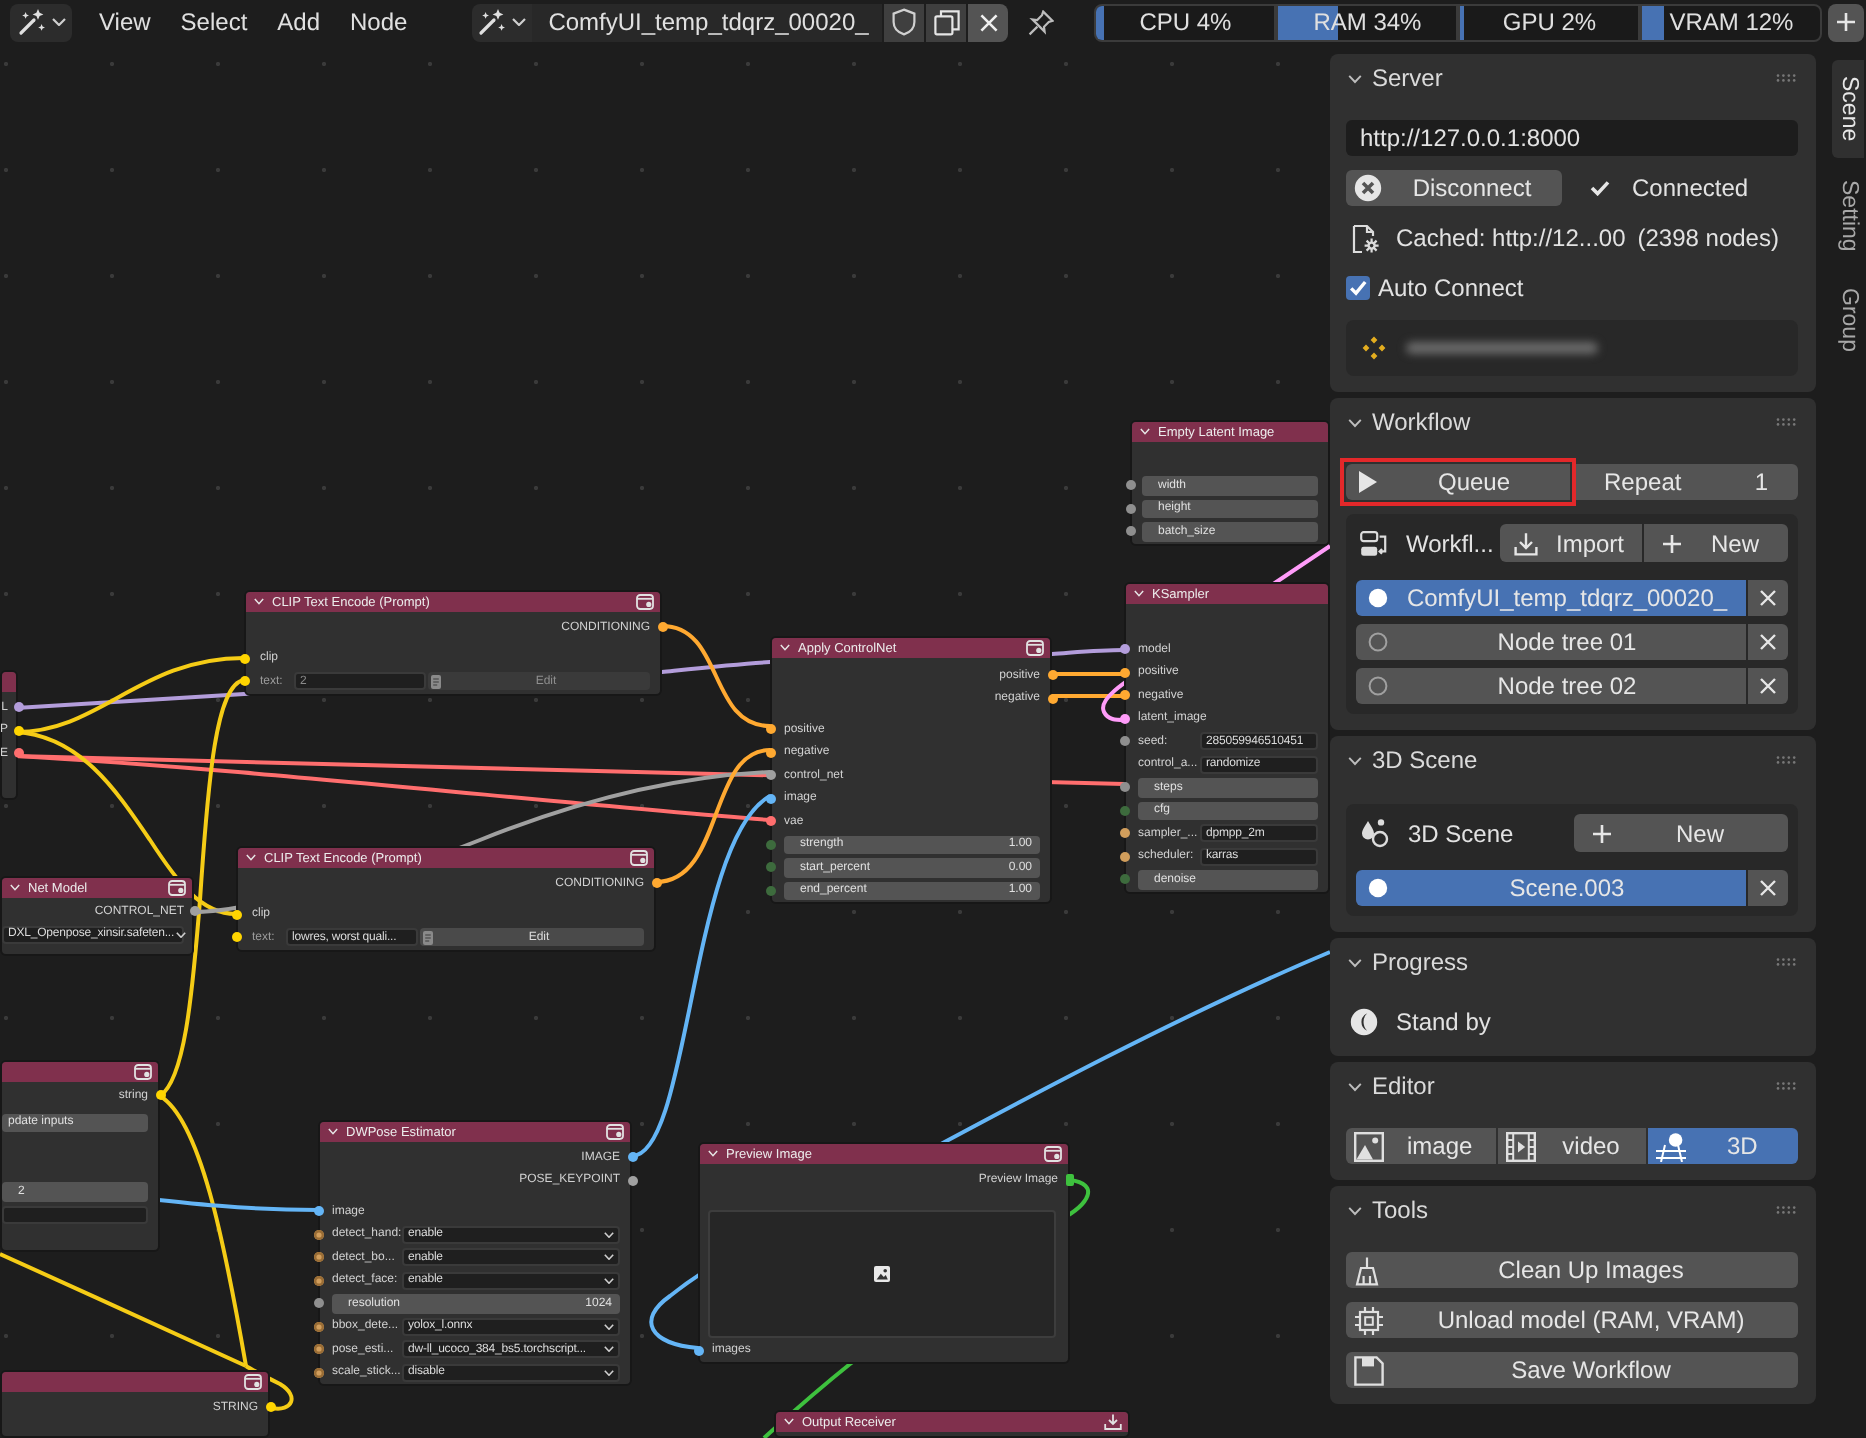 Image resolution: width=1866 pixels, height=1438 pixels. What do you see at coordinates (1574, 760) in the screenshot?
I see `panel-title: 3D Scene` at bounding box center [1574, 760].